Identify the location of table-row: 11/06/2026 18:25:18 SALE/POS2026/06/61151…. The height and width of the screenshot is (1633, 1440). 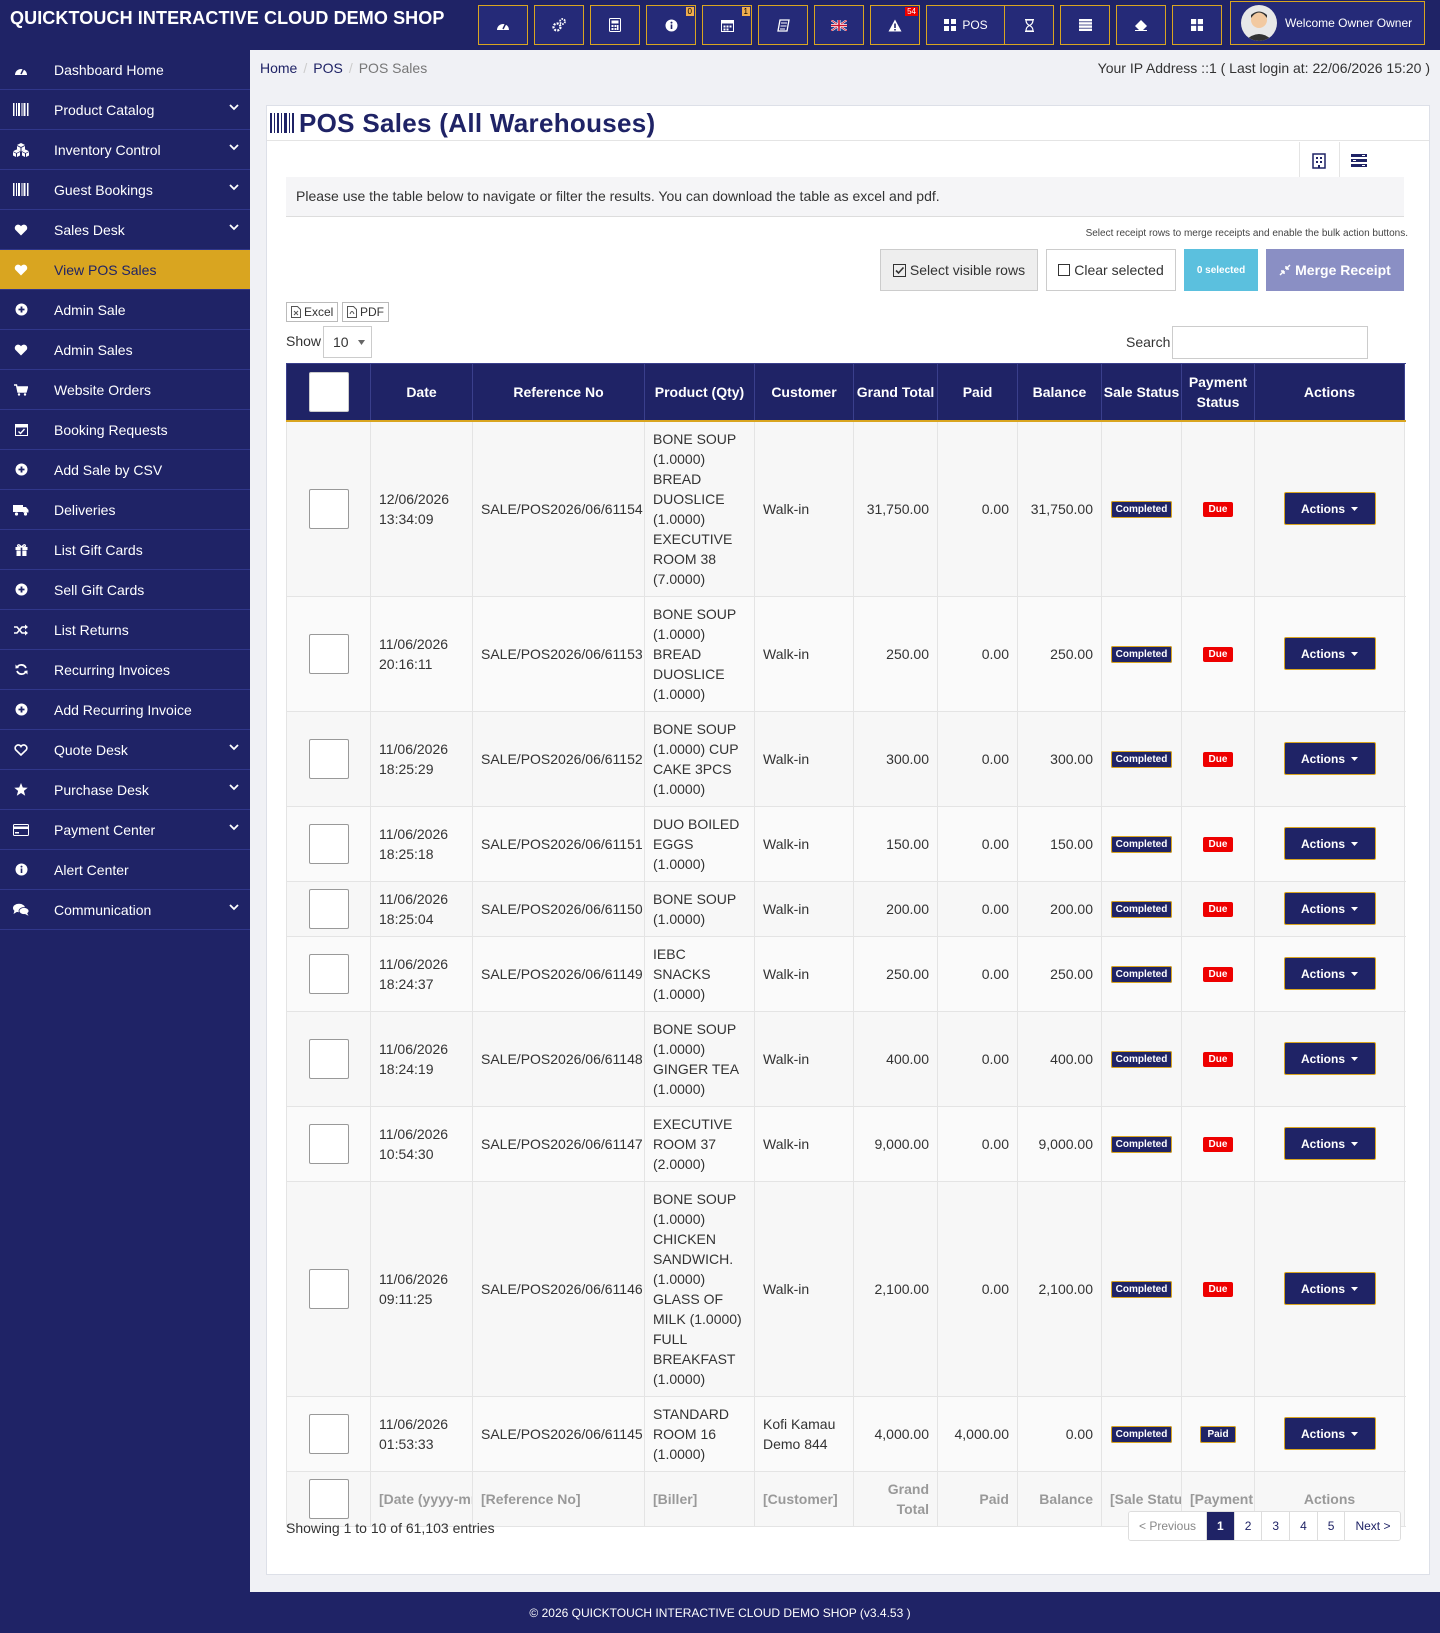
(845, 843).